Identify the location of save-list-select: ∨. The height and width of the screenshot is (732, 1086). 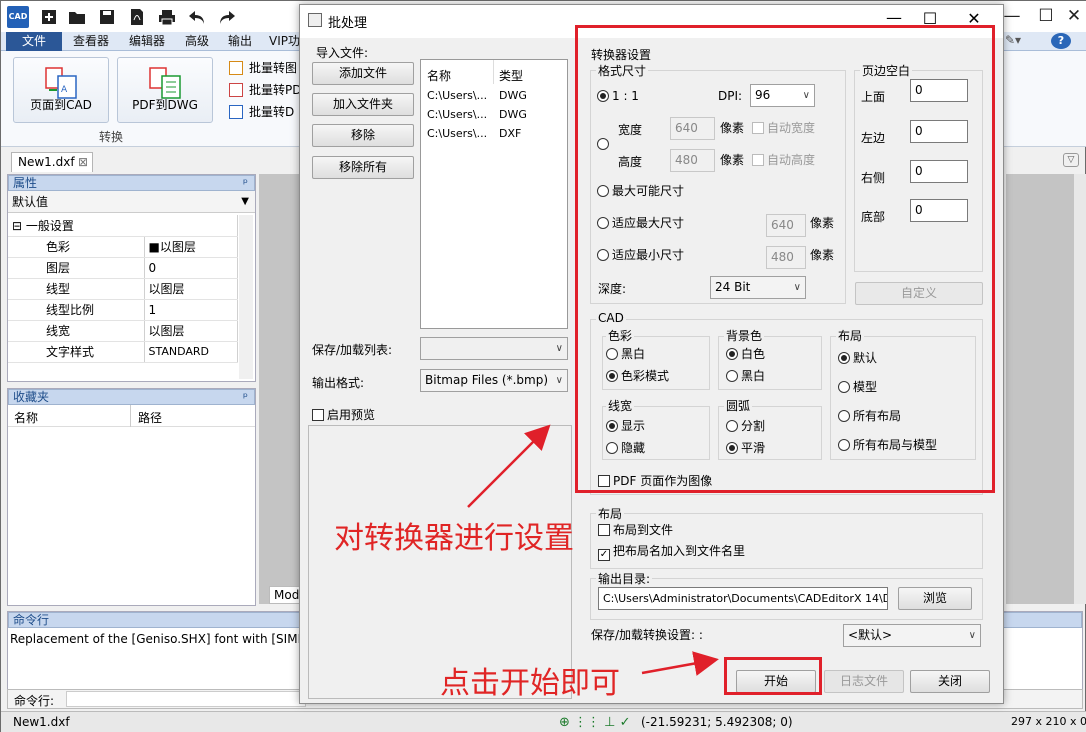
(494, 348).